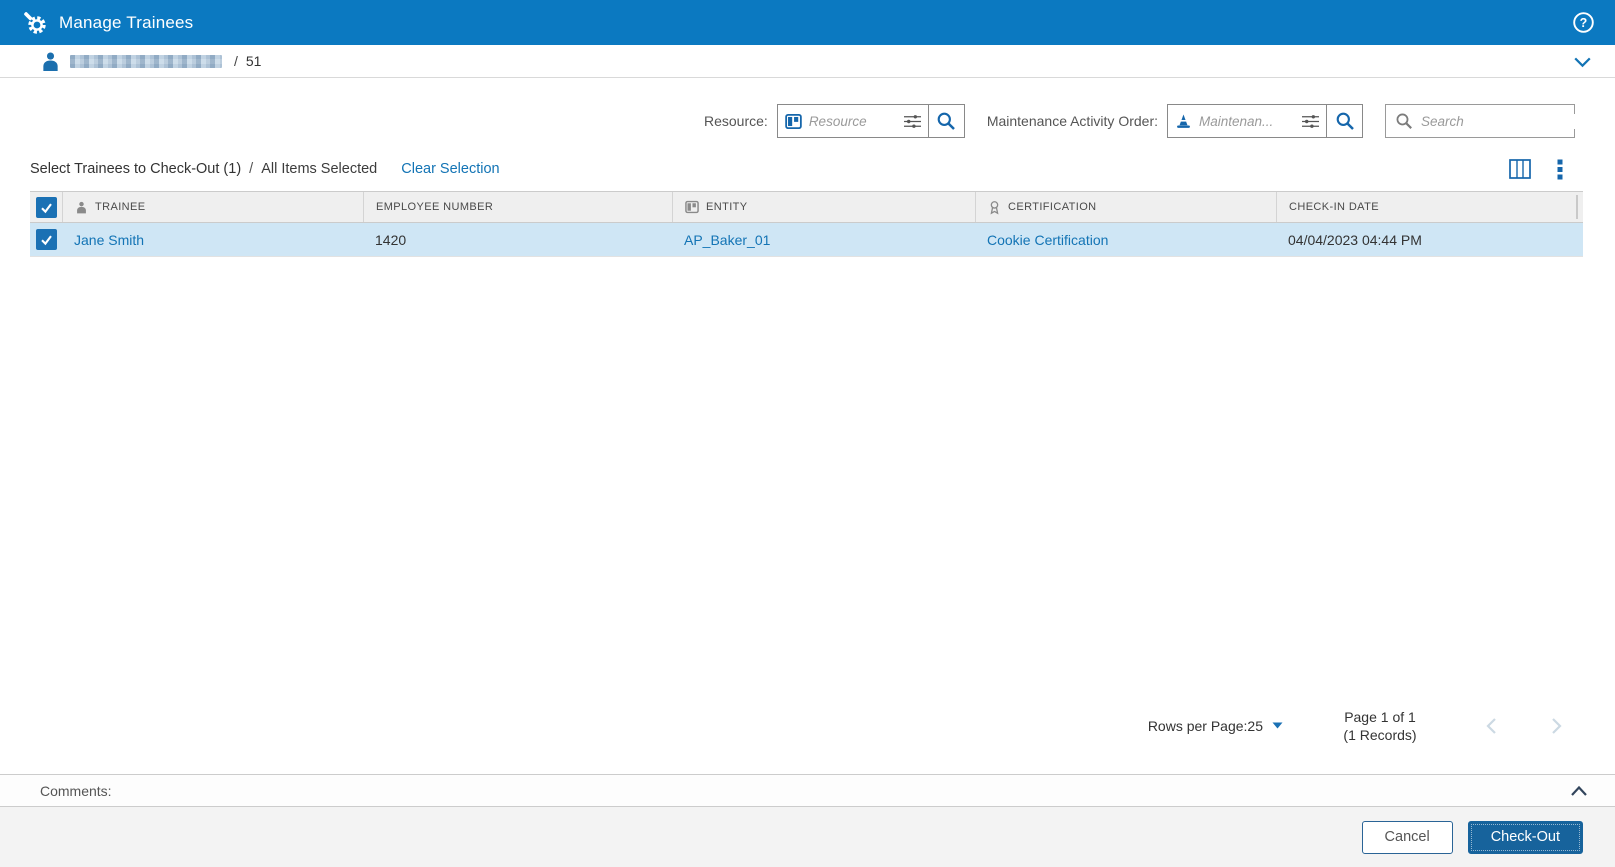 Image resolution: width=1615 pixels, height=867 pixels. I want to click on select-all-checkbox, so click(46, 207).